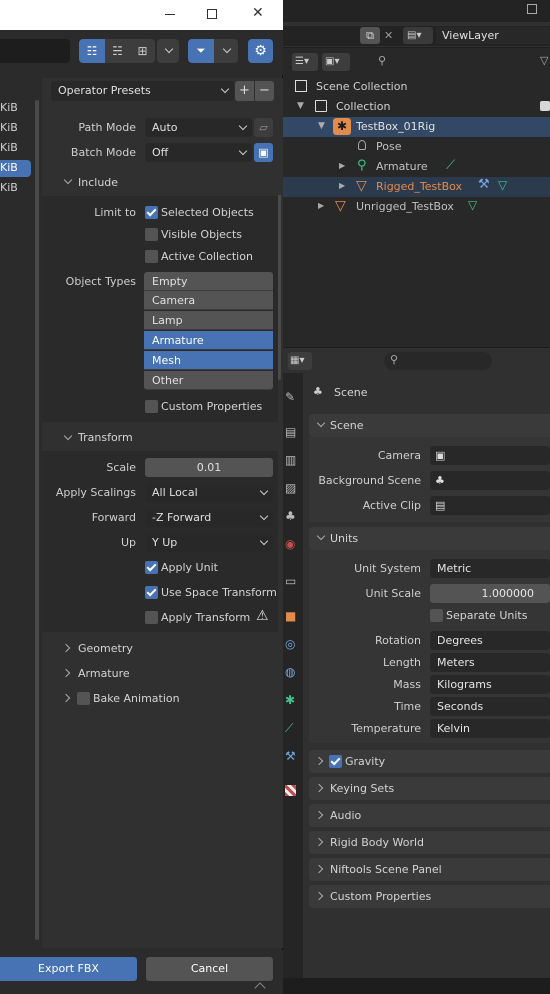  What do you see at coordinates (201, 51) in the screenshot?
I see `filter-button: ⏷` at bounding box center [201, 51].